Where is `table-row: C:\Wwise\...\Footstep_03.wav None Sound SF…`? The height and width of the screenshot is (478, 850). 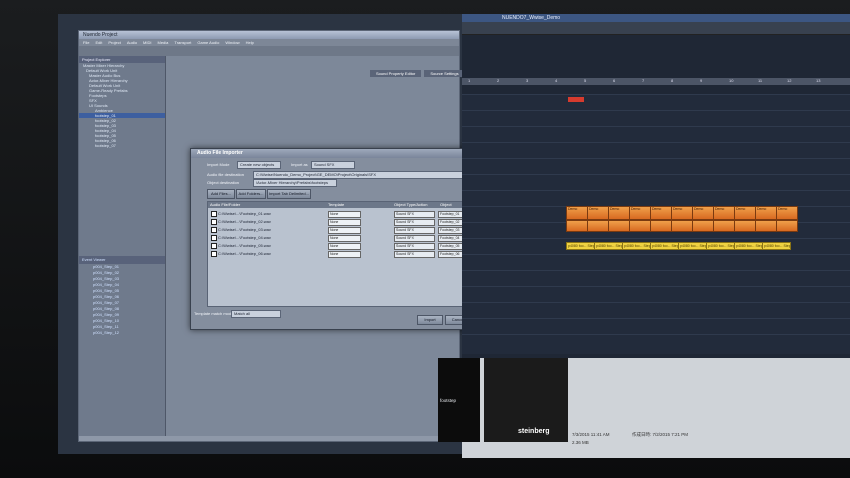
table-row: C:\Wwise\...\Footstep_03.wav None Sound SF… is located at coordinates (337, 230).